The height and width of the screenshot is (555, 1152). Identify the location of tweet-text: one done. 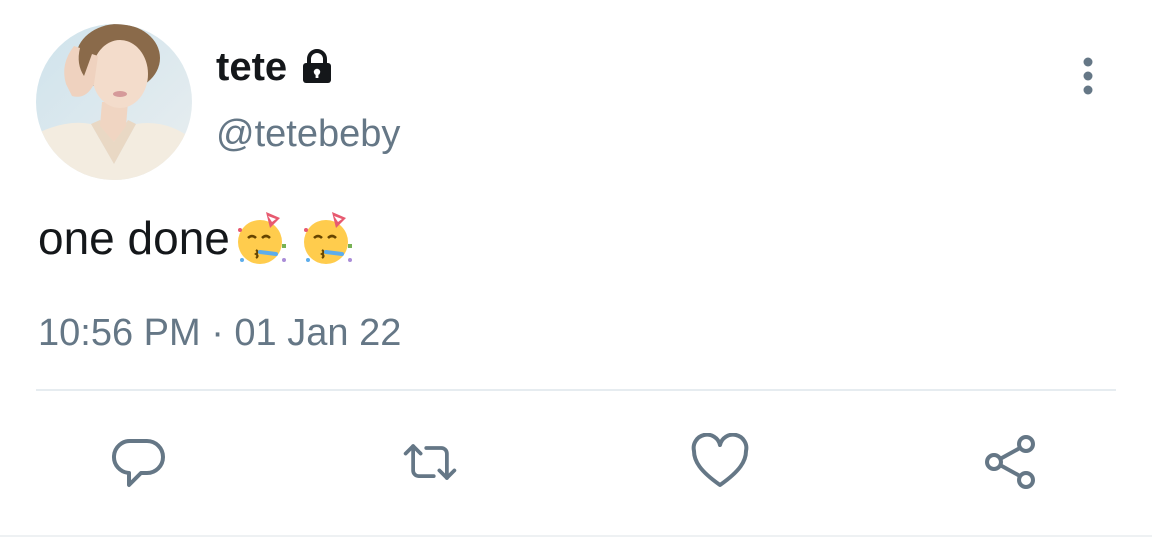
(198, 238).